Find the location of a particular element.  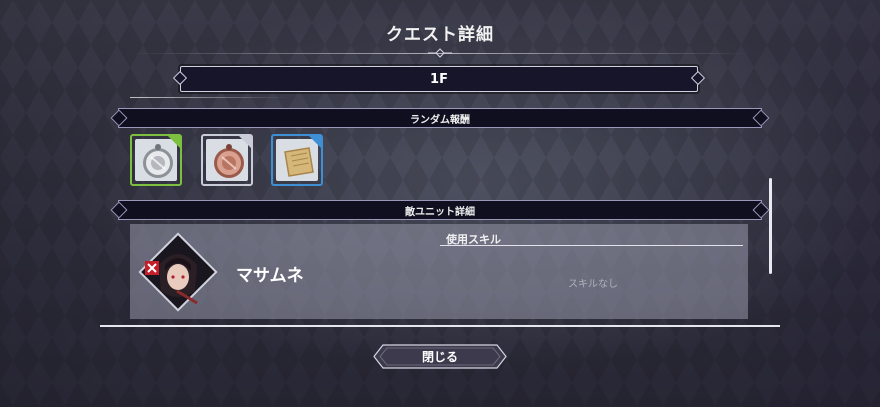

floor-divider is located at coordinates (210, 97).